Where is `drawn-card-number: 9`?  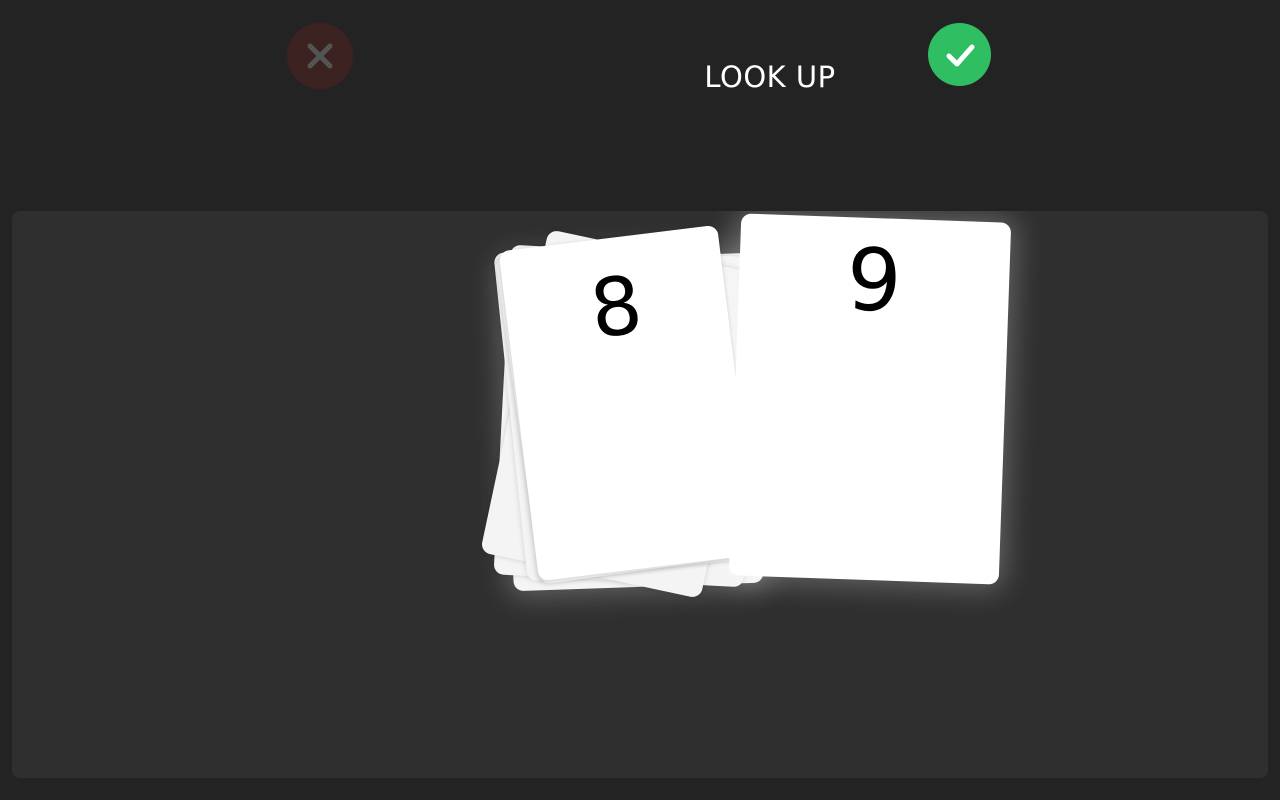
drawn-card-number: 9 is located at coordinates (874, 281).